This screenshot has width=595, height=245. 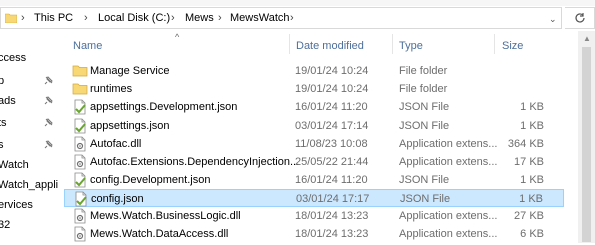 I want to click on nav-item-label: s, so click(x=2, y=145).